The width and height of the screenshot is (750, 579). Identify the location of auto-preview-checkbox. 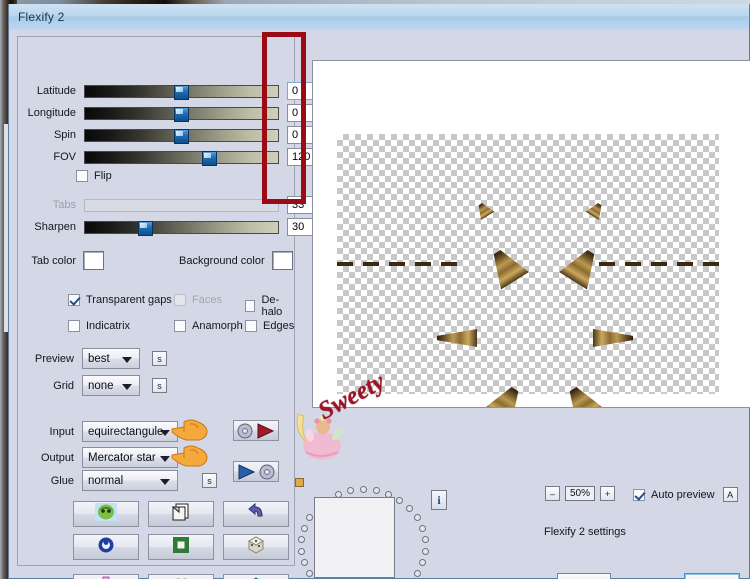
(639, 494).